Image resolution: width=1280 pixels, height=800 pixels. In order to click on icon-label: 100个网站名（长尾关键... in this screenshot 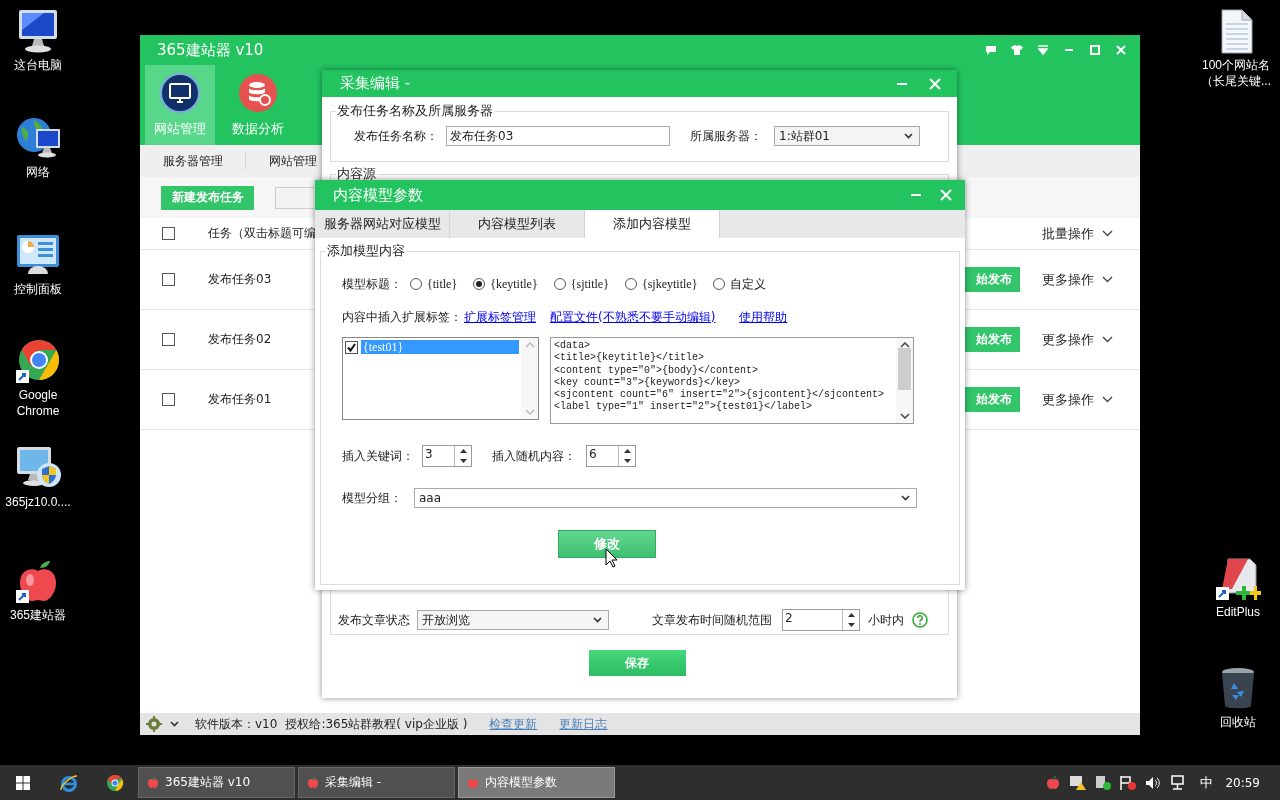, I will do `click(1236, 73)`.